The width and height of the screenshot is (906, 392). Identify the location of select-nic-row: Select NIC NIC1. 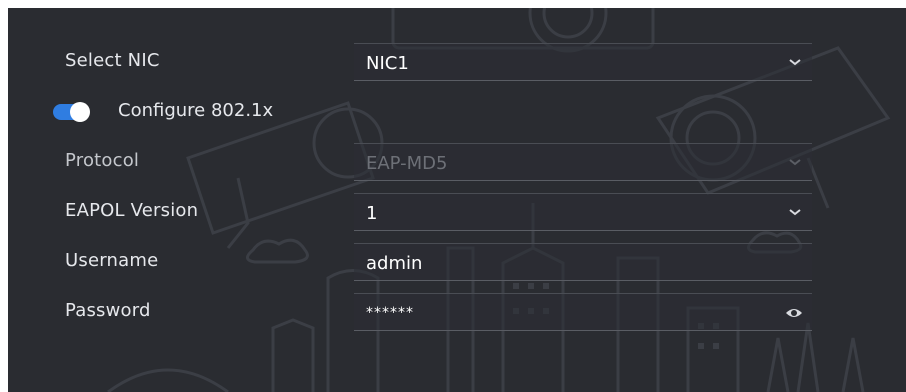
(457, 62).